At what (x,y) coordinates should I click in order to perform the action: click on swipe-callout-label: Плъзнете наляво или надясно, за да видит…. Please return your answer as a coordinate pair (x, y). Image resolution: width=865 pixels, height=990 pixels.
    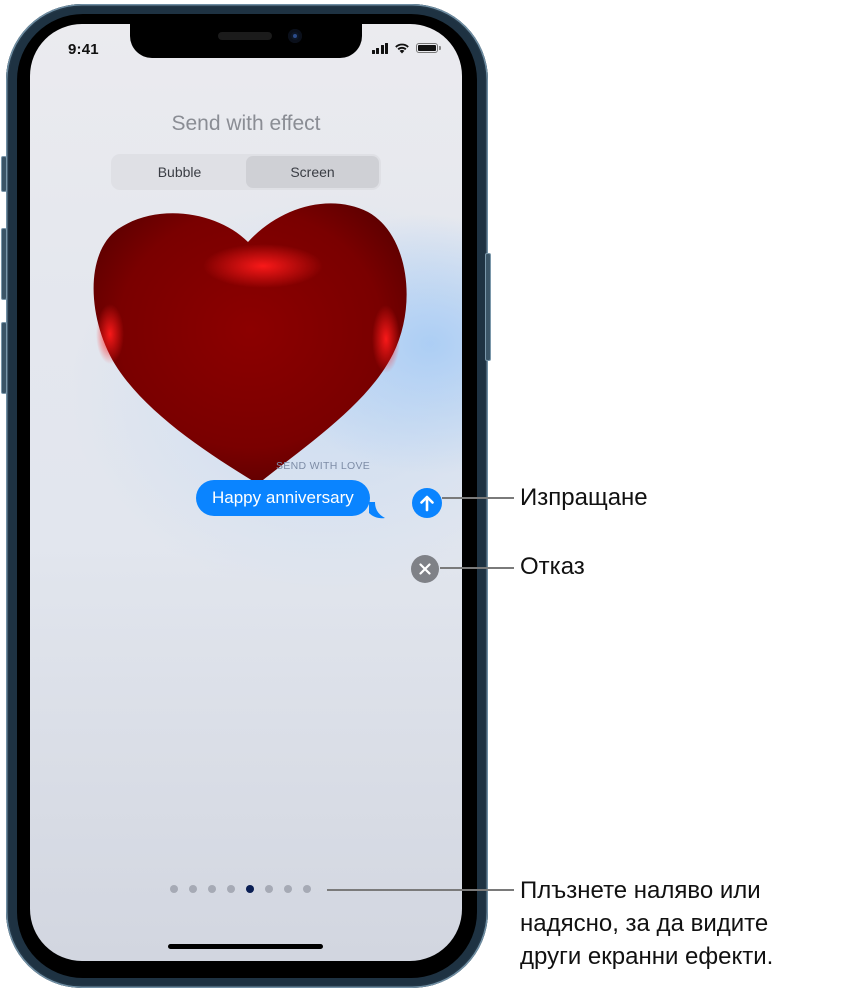
    Looking at the image, I should click on (646, 923).